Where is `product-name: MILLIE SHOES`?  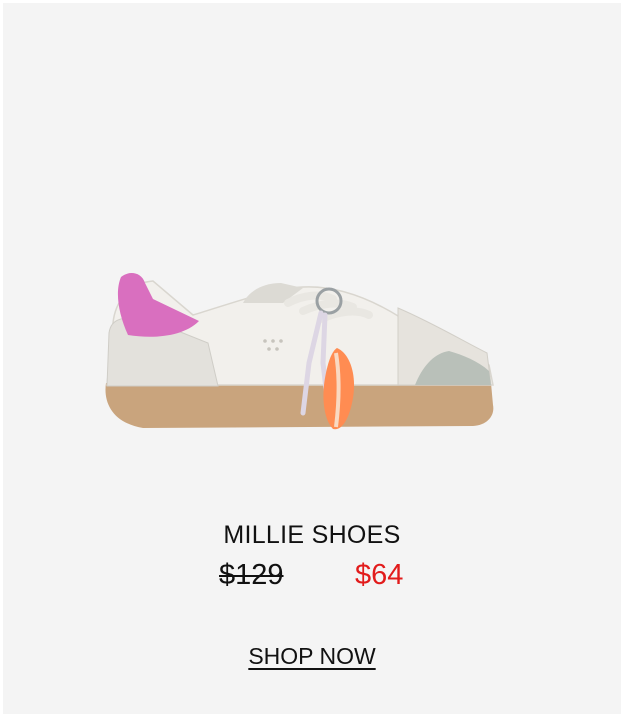 product-name: MILLIE SHOES is located at coordinates (312, 535).